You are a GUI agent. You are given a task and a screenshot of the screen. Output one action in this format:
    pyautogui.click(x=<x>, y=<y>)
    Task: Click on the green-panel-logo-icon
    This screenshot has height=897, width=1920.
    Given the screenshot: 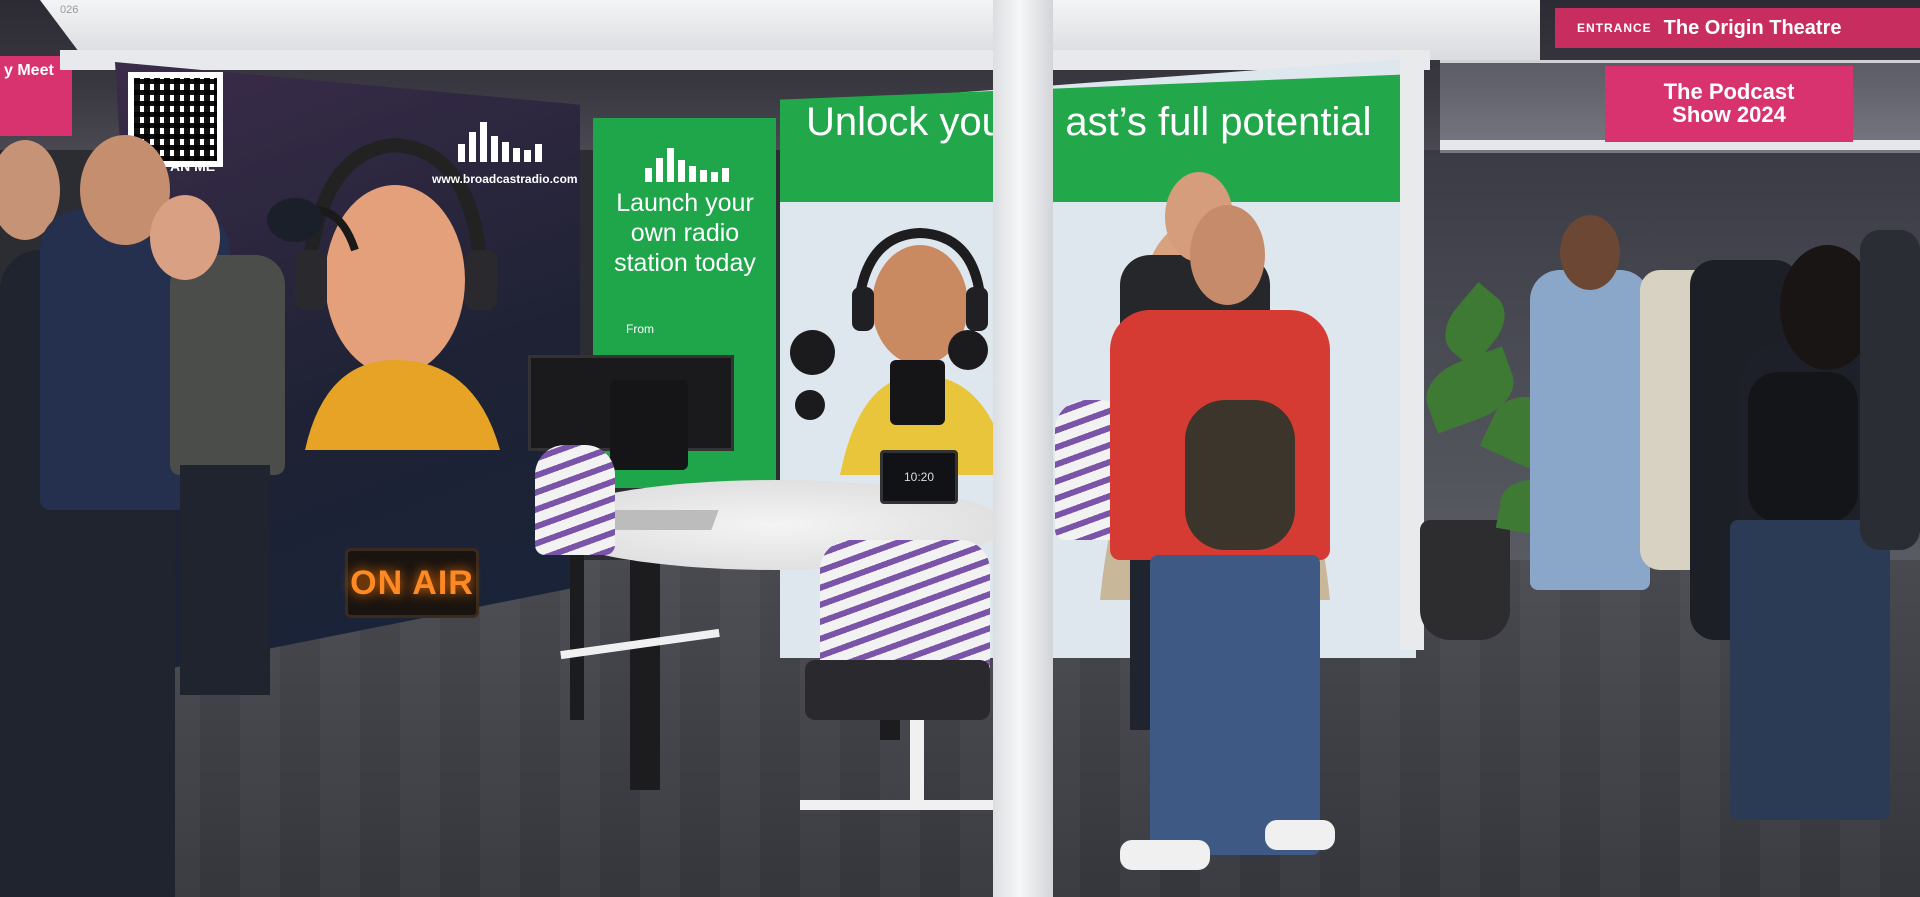 What is the action you would take?
    pyautogui.click(x=687, y=165)
    